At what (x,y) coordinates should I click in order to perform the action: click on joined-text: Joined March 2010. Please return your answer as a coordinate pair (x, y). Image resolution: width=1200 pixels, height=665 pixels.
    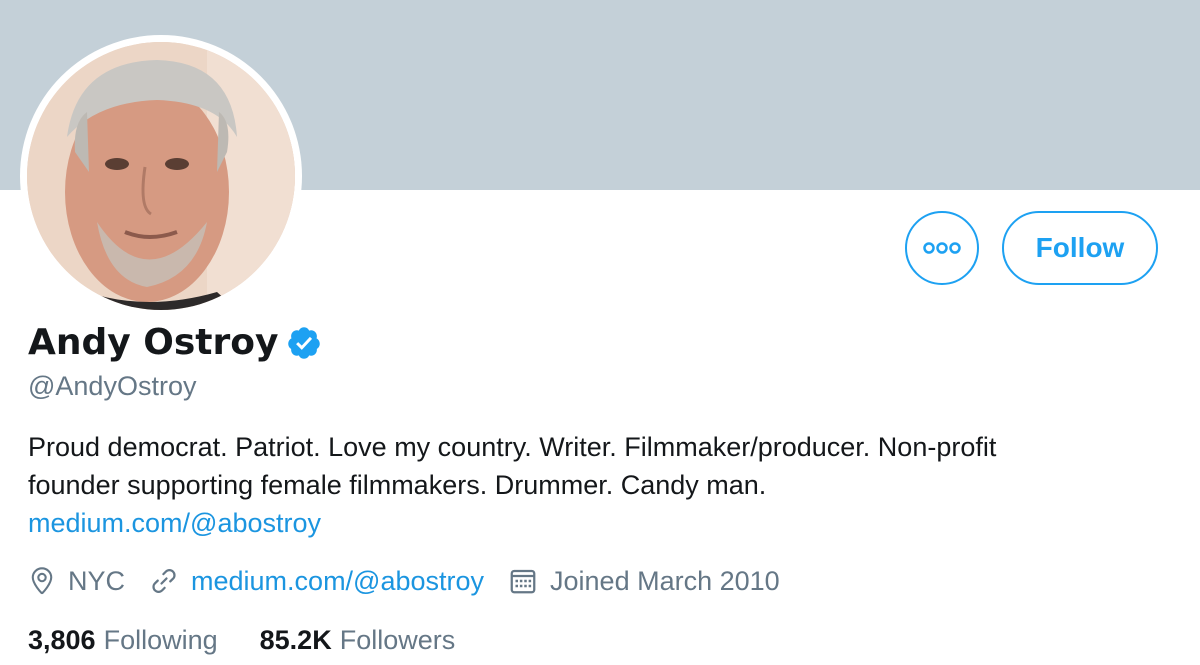
    Looking at the image, I should click on (665, 580).